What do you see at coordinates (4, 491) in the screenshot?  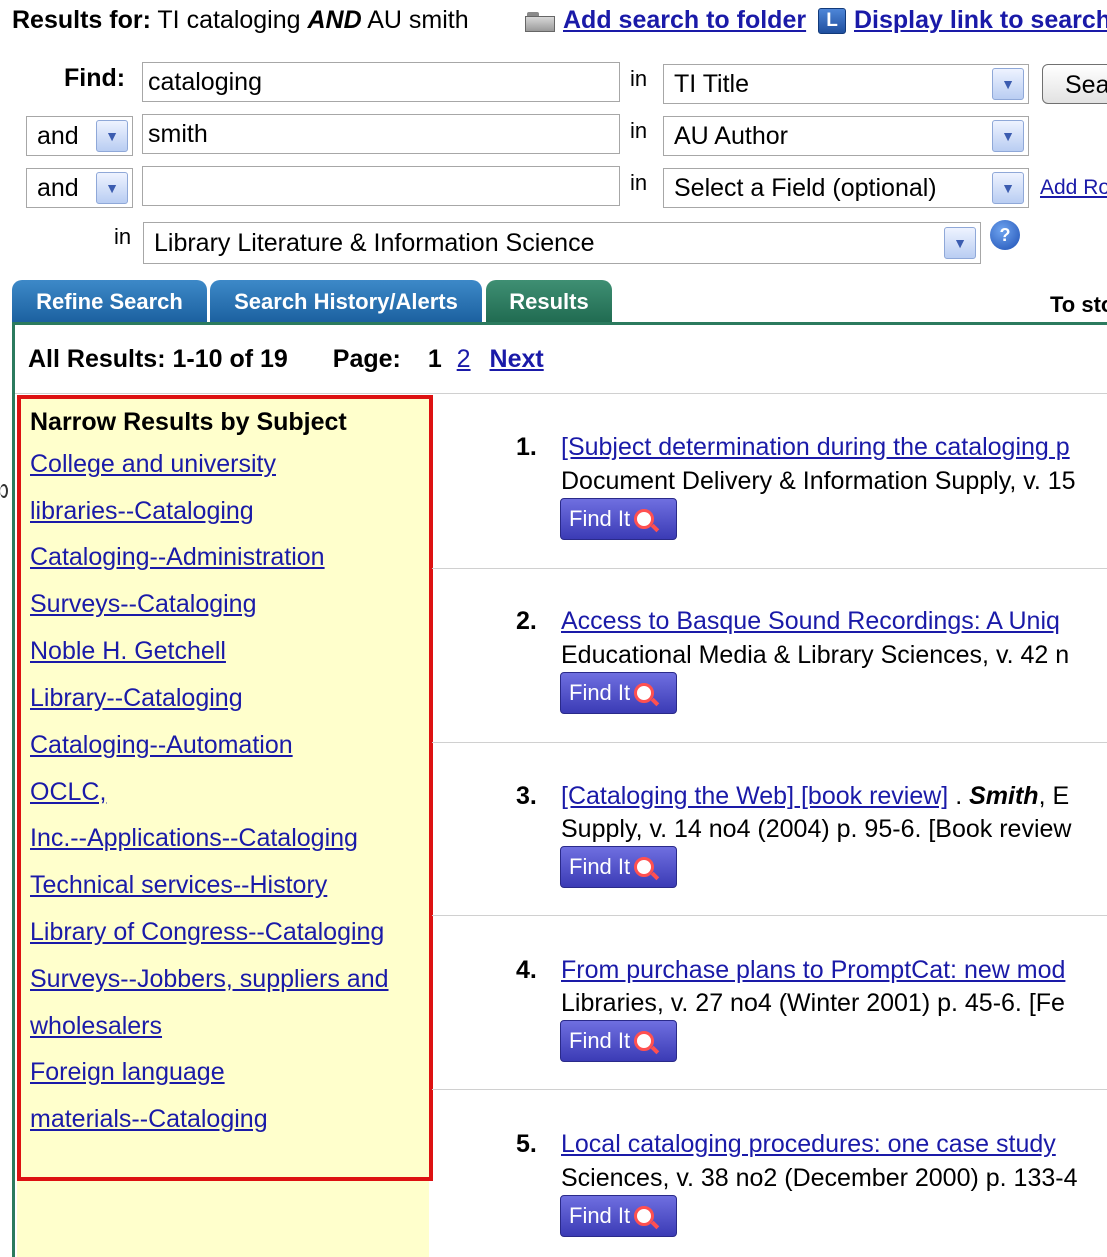 I see `edge-mark` at bounding box center [4, 491].